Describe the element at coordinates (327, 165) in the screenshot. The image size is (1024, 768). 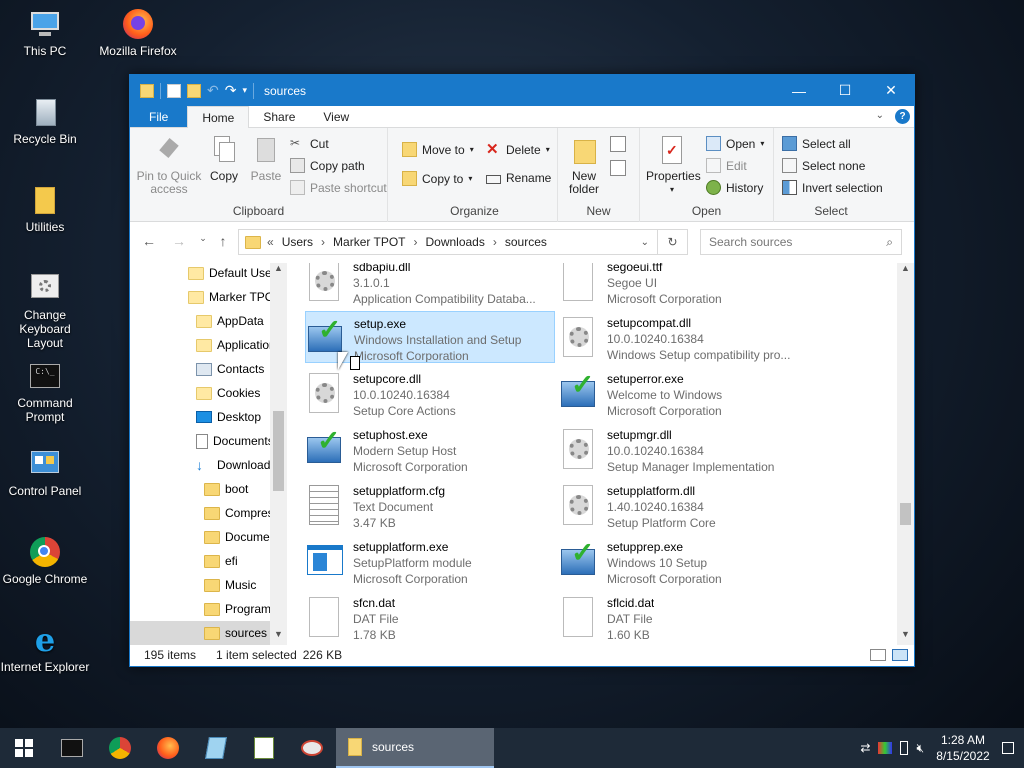
I see `copy-path-button: Copy path` at that location.